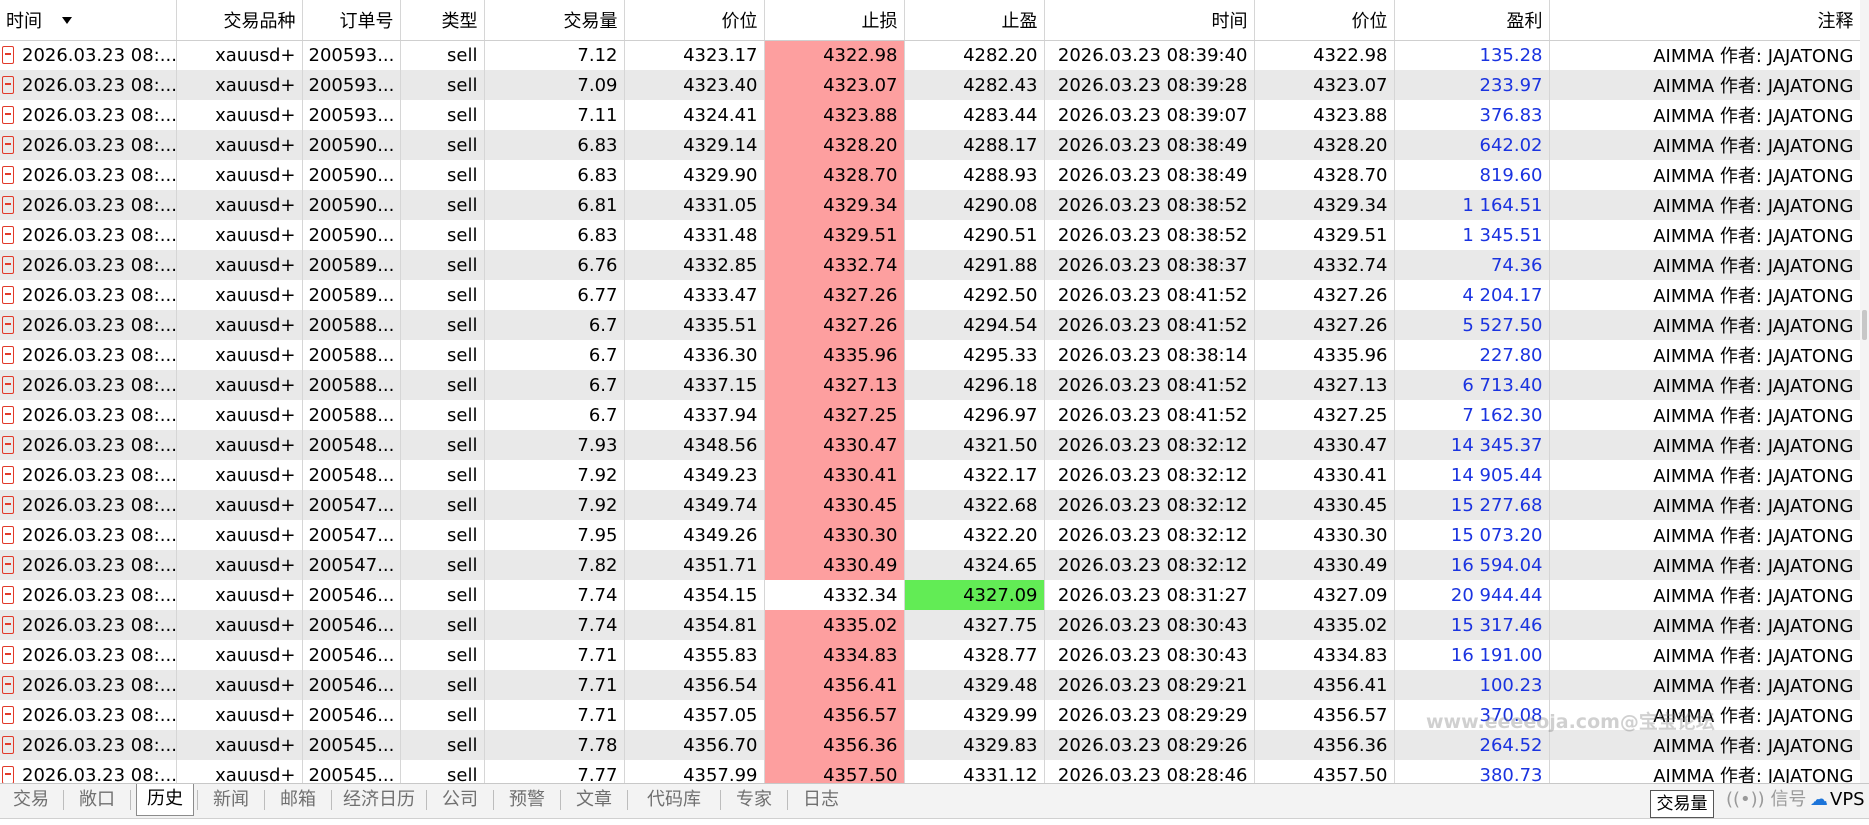  What do you see at coordinates (460, 800) in the screenshot?
I see `tab-6: 公司` at bounding box center [460, 800].